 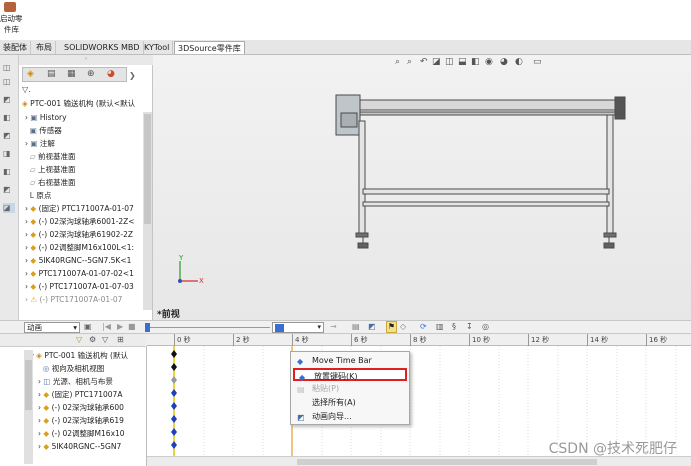 I want to click on save-animation-icon: ▤, so click(x=356, y=326).